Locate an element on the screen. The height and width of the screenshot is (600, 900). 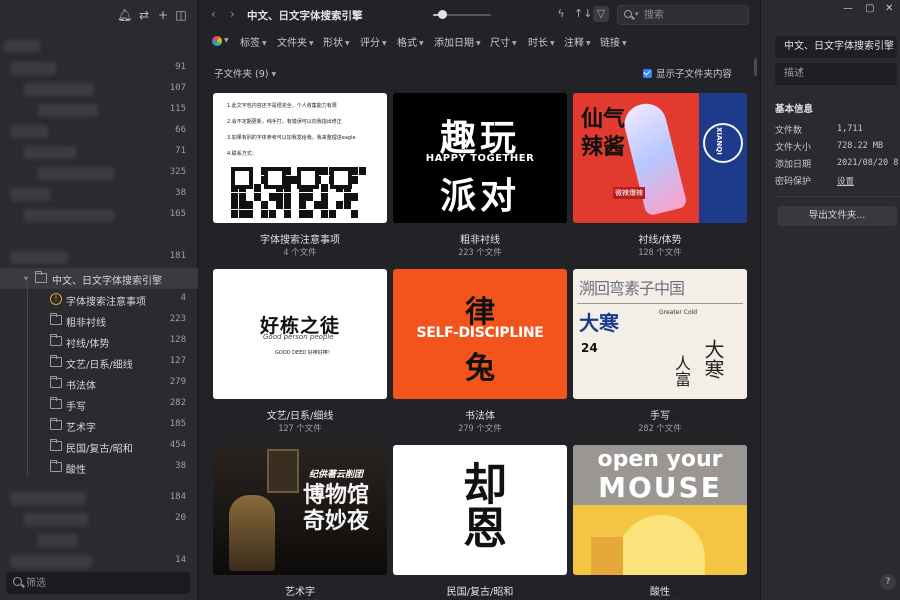
tree-item: 书法体 279 is located at coordinates (99, 383).